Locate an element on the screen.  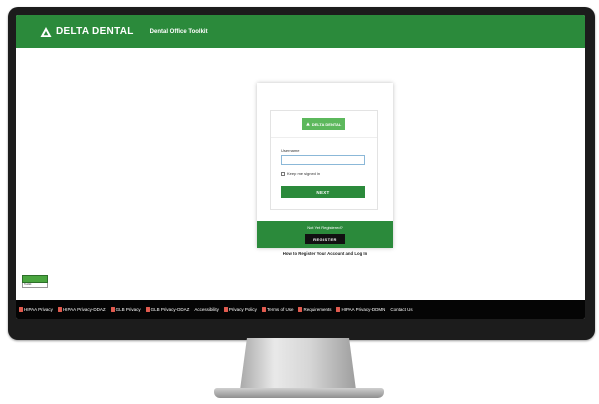
footer-link-label: HIPAA Privacy is located at coordinates (38, 309).